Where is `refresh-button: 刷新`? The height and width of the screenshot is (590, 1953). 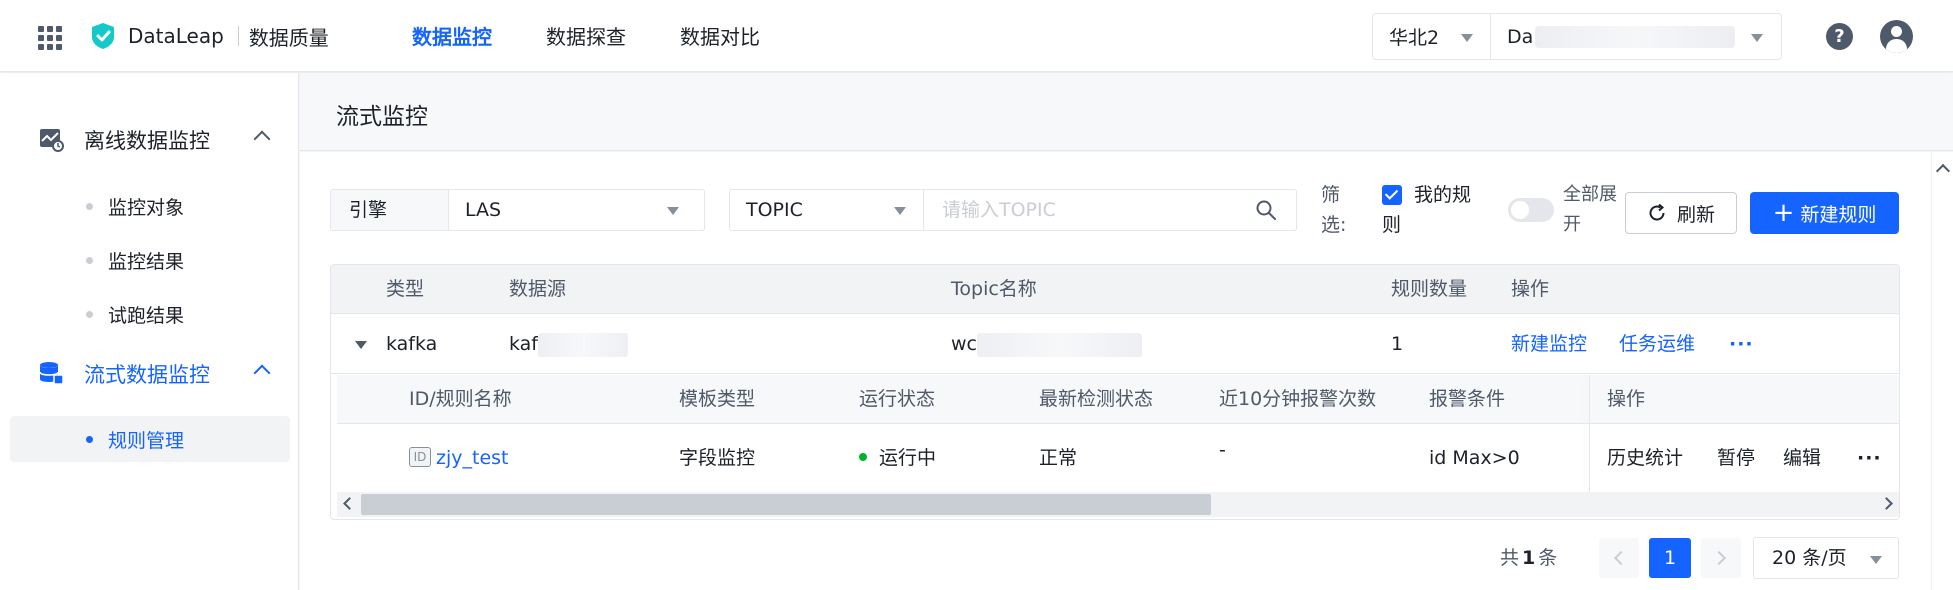
refresh-button: 刷新 is located at coordinates (1681, 213).